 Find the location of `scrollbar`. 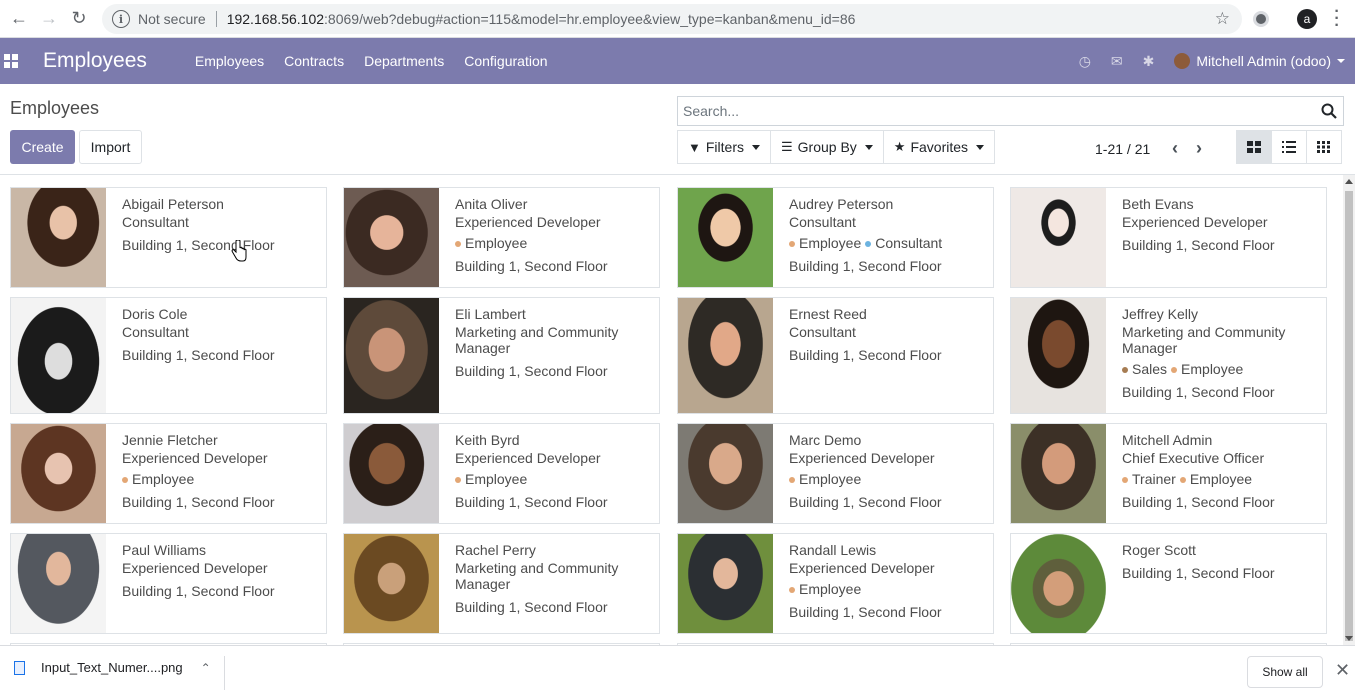

scrollbar is located at coordinates (1349, 410).